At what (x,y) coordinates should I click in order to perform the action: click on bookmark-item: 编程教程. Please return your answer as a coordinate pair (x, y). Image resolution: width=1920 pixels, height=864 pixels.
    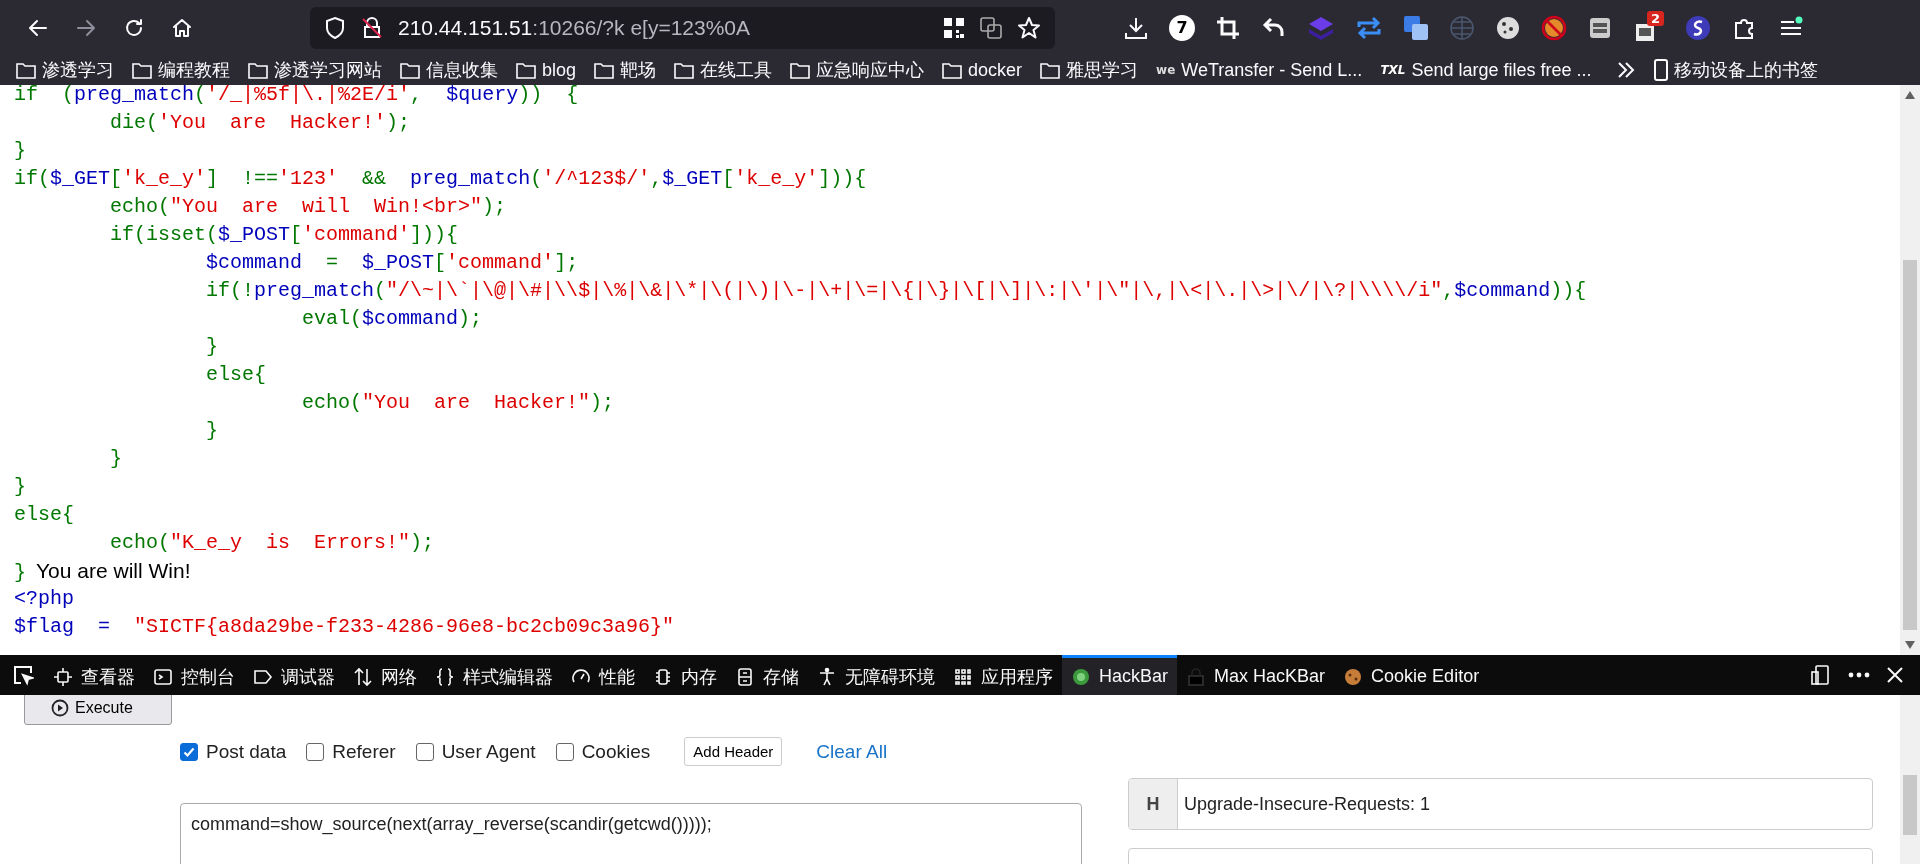
    Looking at the image, I should click on (181, 70).